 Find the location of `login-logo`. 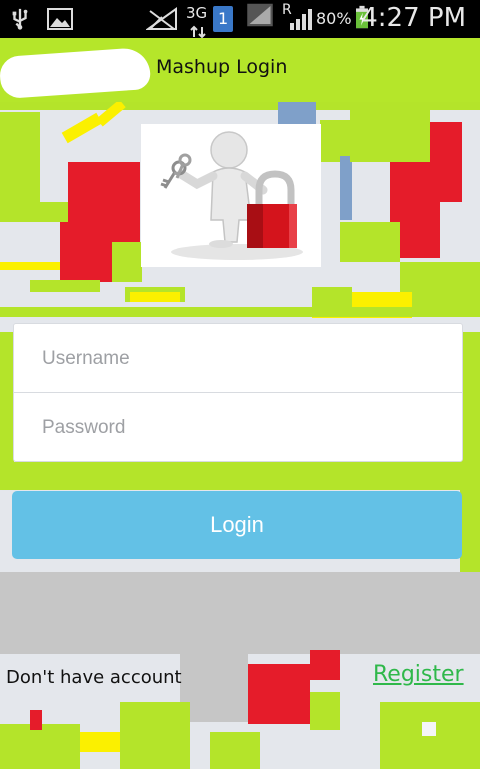

login-logo is located at coordinates (231, 195).